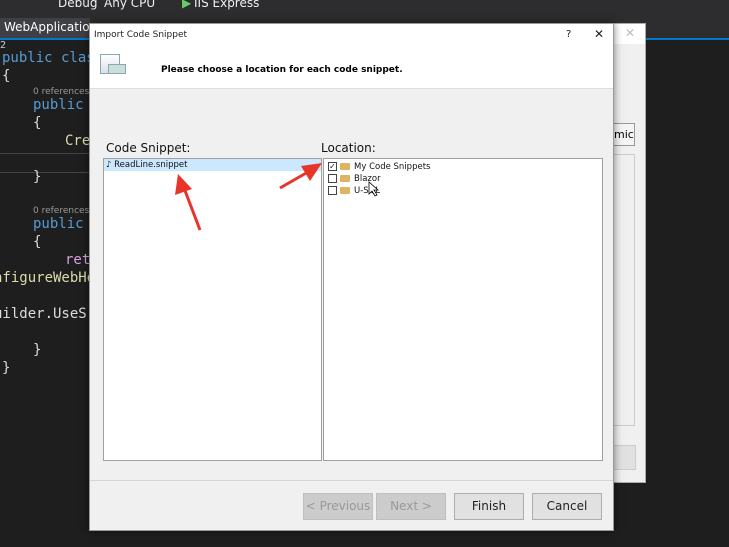  Describe the element at coordinates (300, 176) in the screenshot. I see `arrow-to-checkbox` at that location.